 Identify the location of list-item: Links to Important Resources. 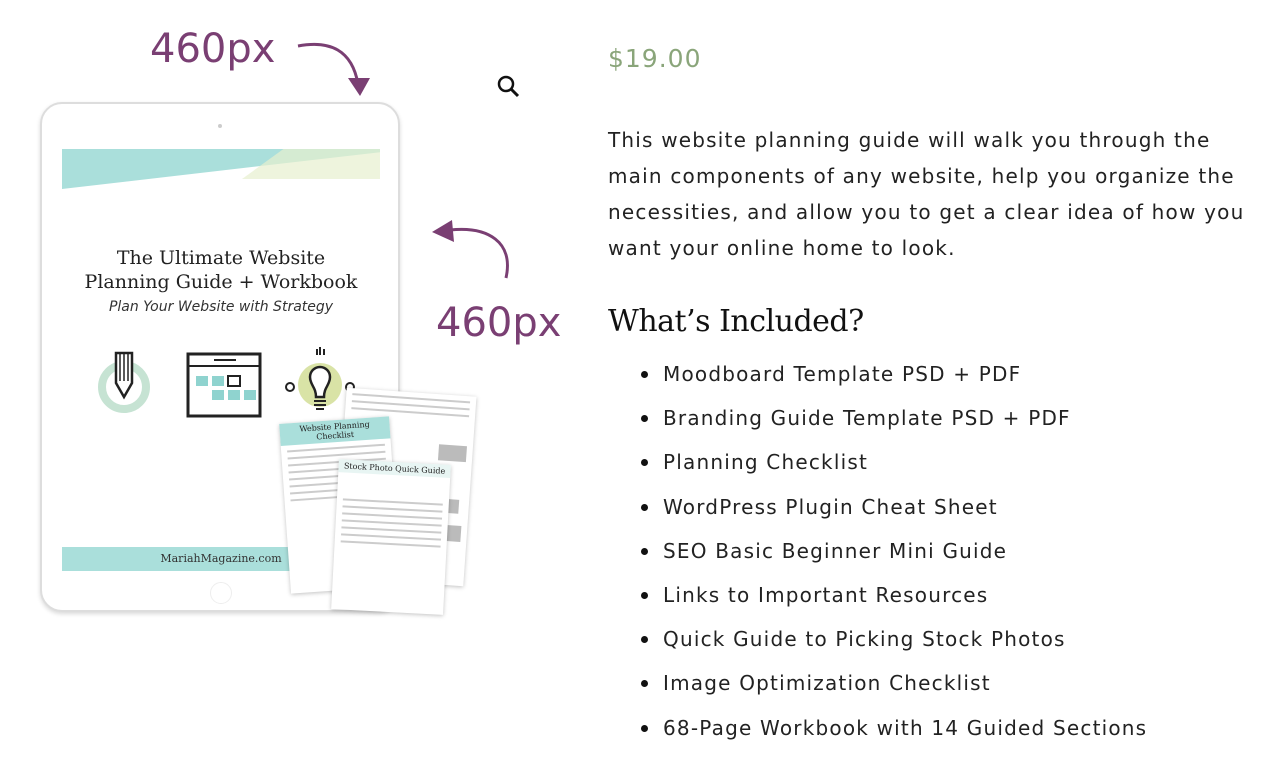
(893, 601).